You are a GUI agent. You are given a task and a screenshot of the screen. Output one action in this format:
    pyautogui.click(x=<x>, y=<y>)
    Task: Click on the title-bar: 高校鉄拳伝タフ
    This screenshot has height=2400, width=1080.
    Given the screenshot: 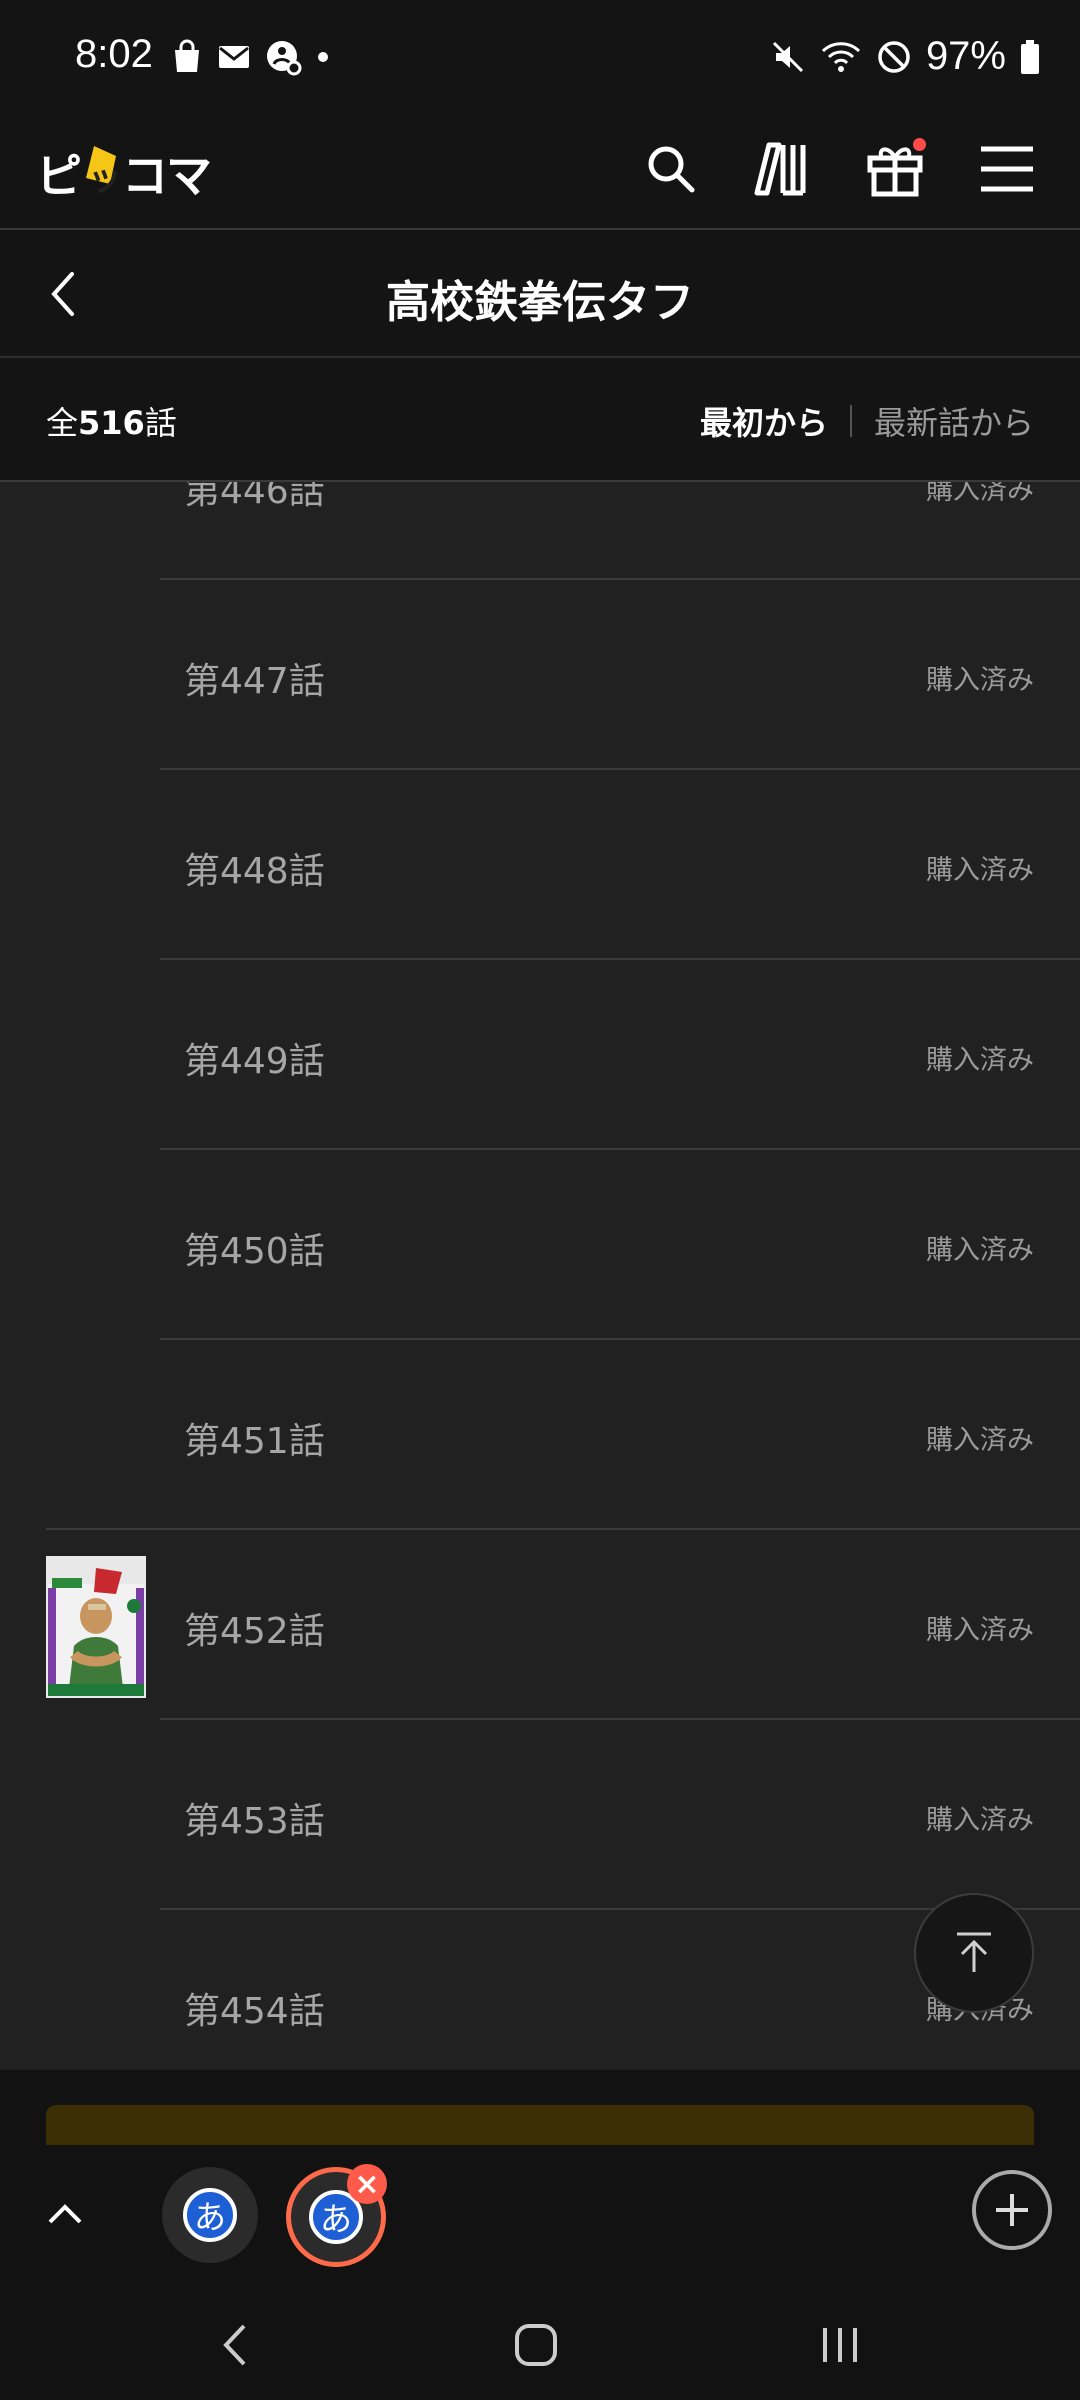 What is the action you would take?
    pyautogui.click(x=540, y=294)
    